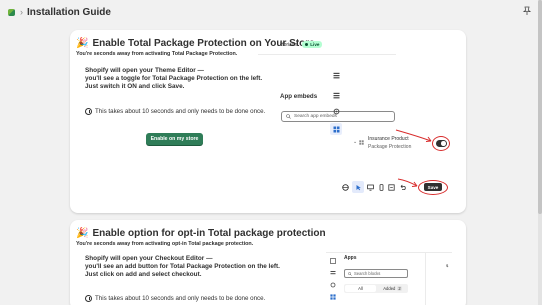 This screenshot has height=305, width=542. I want to click on cursor-icon, so click(358, 187).